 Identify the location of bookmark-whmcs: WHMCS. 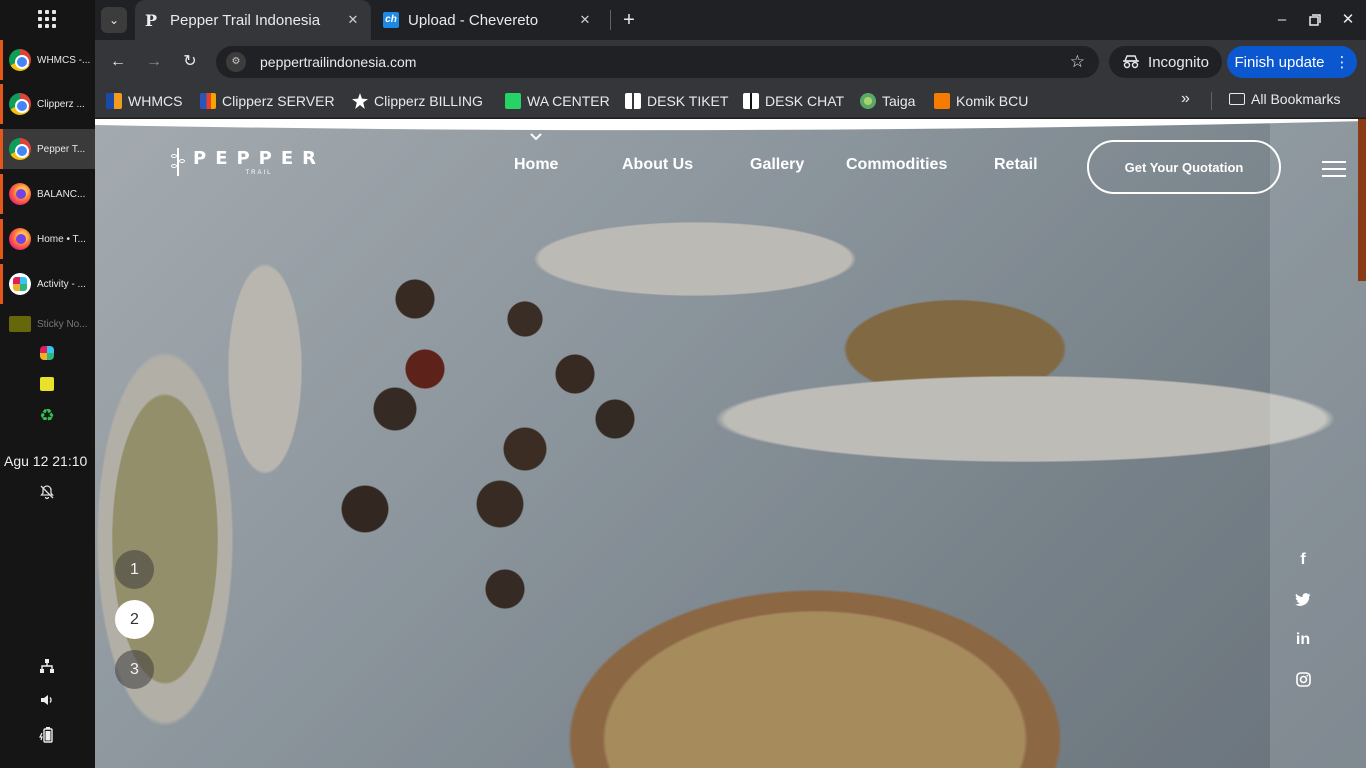
(144, 101).